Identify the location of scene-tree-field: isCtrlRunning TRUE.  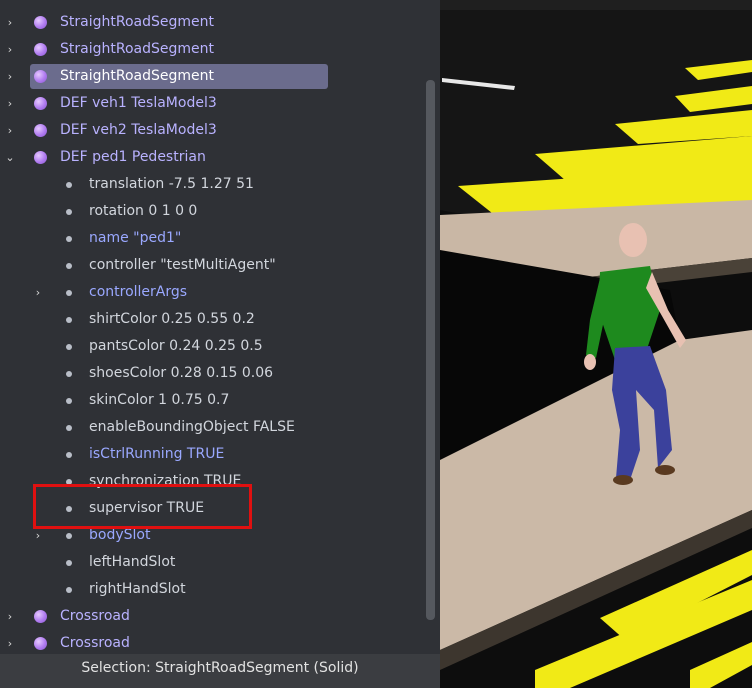
(215, 454).